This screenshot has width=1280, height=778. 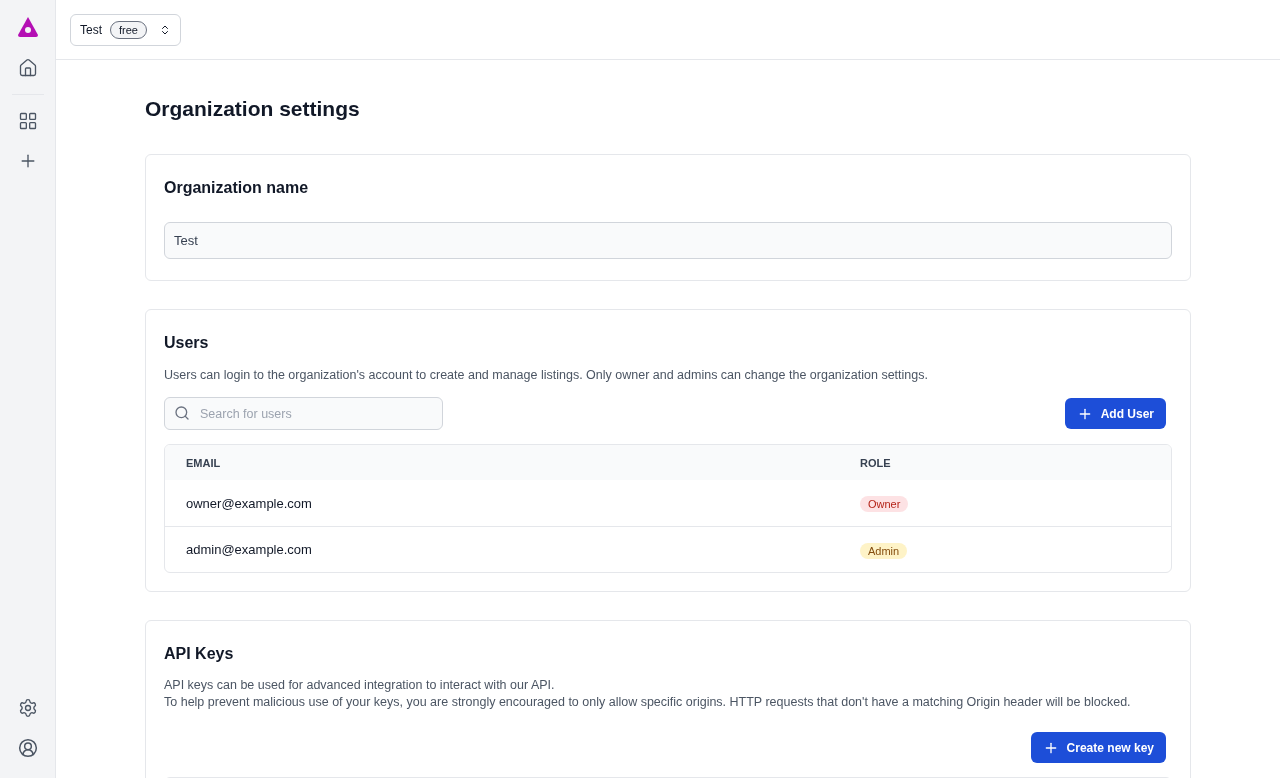 What do you see at coordinates (27, 68) in the screenshot?
I see `home-icon` at bounding box center [27, 68].